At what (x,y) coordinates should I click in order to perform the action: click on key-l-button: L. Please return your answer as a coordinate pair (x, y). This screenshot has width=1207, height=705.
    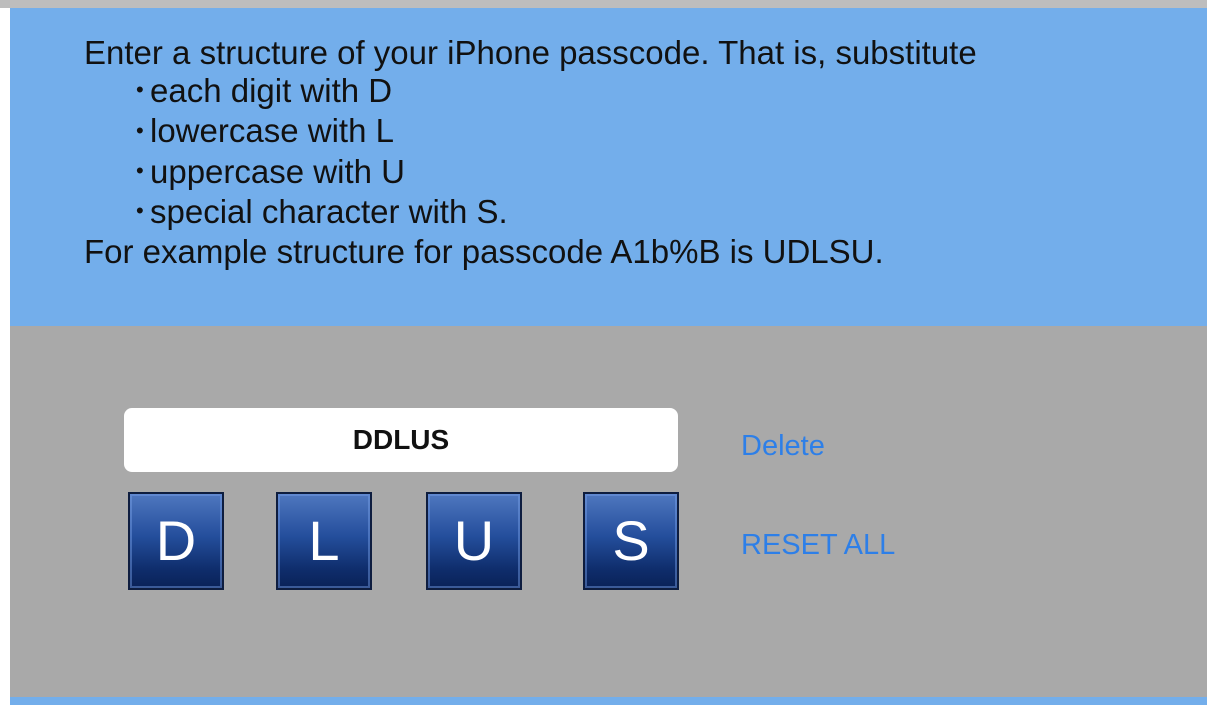
    Looking at the image, I should click on (324, 541).